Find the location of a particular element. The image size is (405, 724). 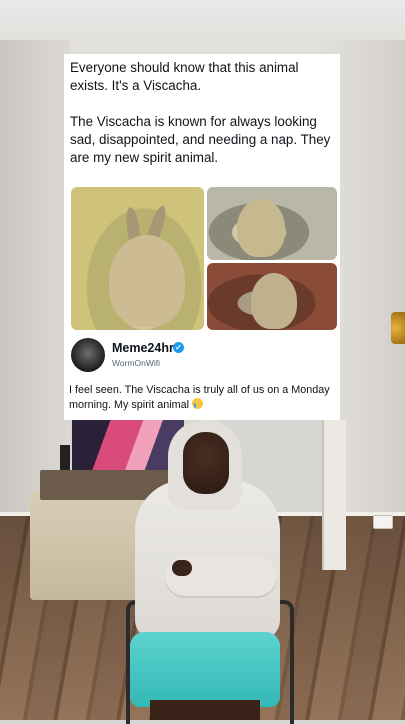

crying-face-emoji-icon is located at coordinates (197, 403).